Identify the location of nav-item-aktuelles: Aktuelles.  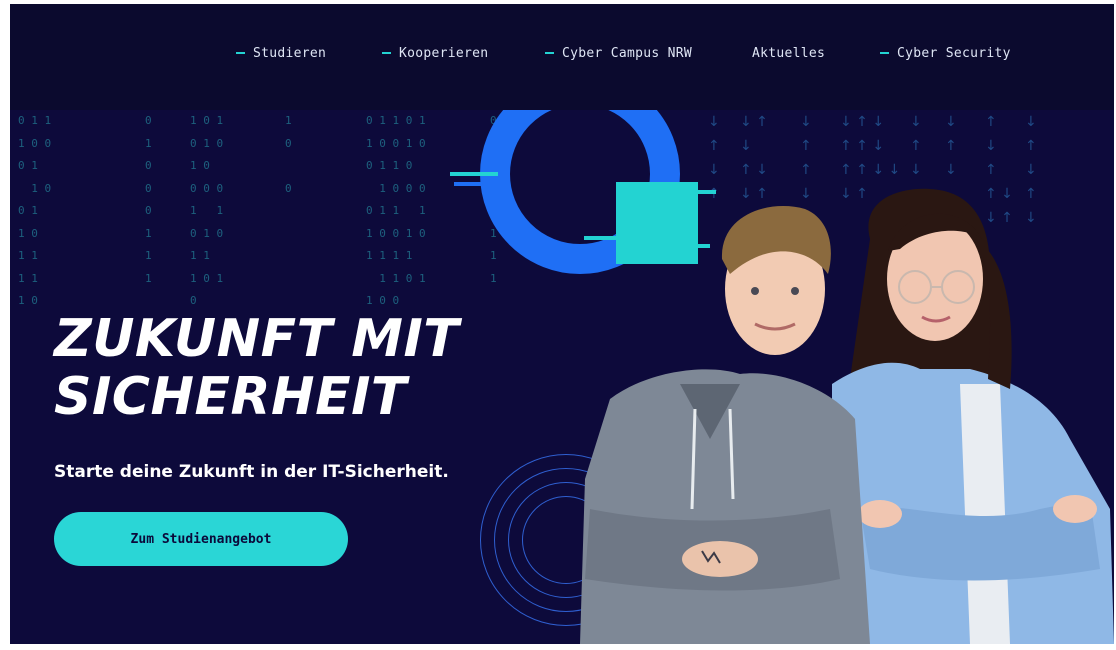
(788, 53).